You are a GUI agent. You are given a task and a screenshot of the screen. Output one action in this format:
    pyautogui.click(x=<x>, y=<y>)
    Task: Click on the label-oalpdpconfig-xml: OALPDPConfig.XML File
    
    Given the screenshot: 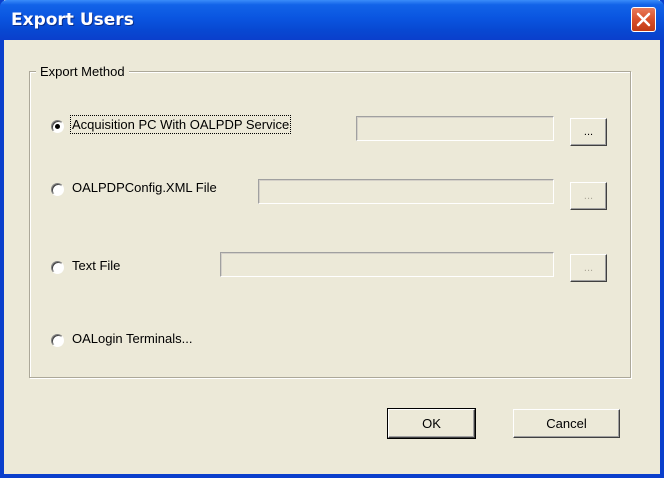 What is the action you would take?
    pyautogui.click(x=144, y=187)
    